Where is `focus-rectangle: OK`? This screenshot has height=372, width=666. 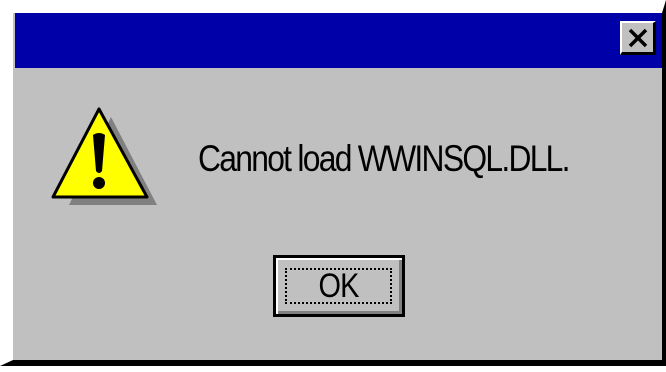
focus-rectangle: OK is located at coordinates (338, 285).